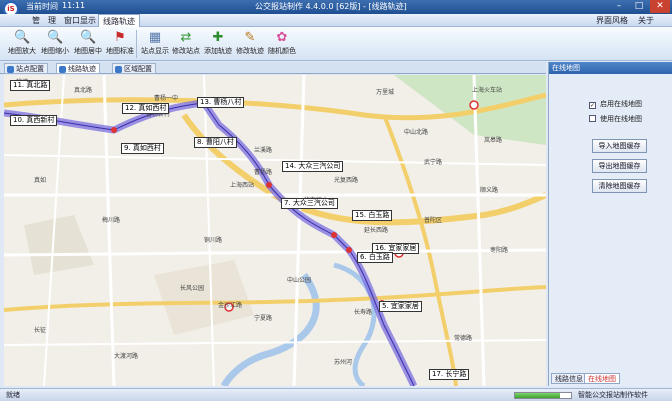  Describe the element at coordinates (313, 166) in the screenshot. I see `stop-marker: 14. 大众三汽公司` at that location.